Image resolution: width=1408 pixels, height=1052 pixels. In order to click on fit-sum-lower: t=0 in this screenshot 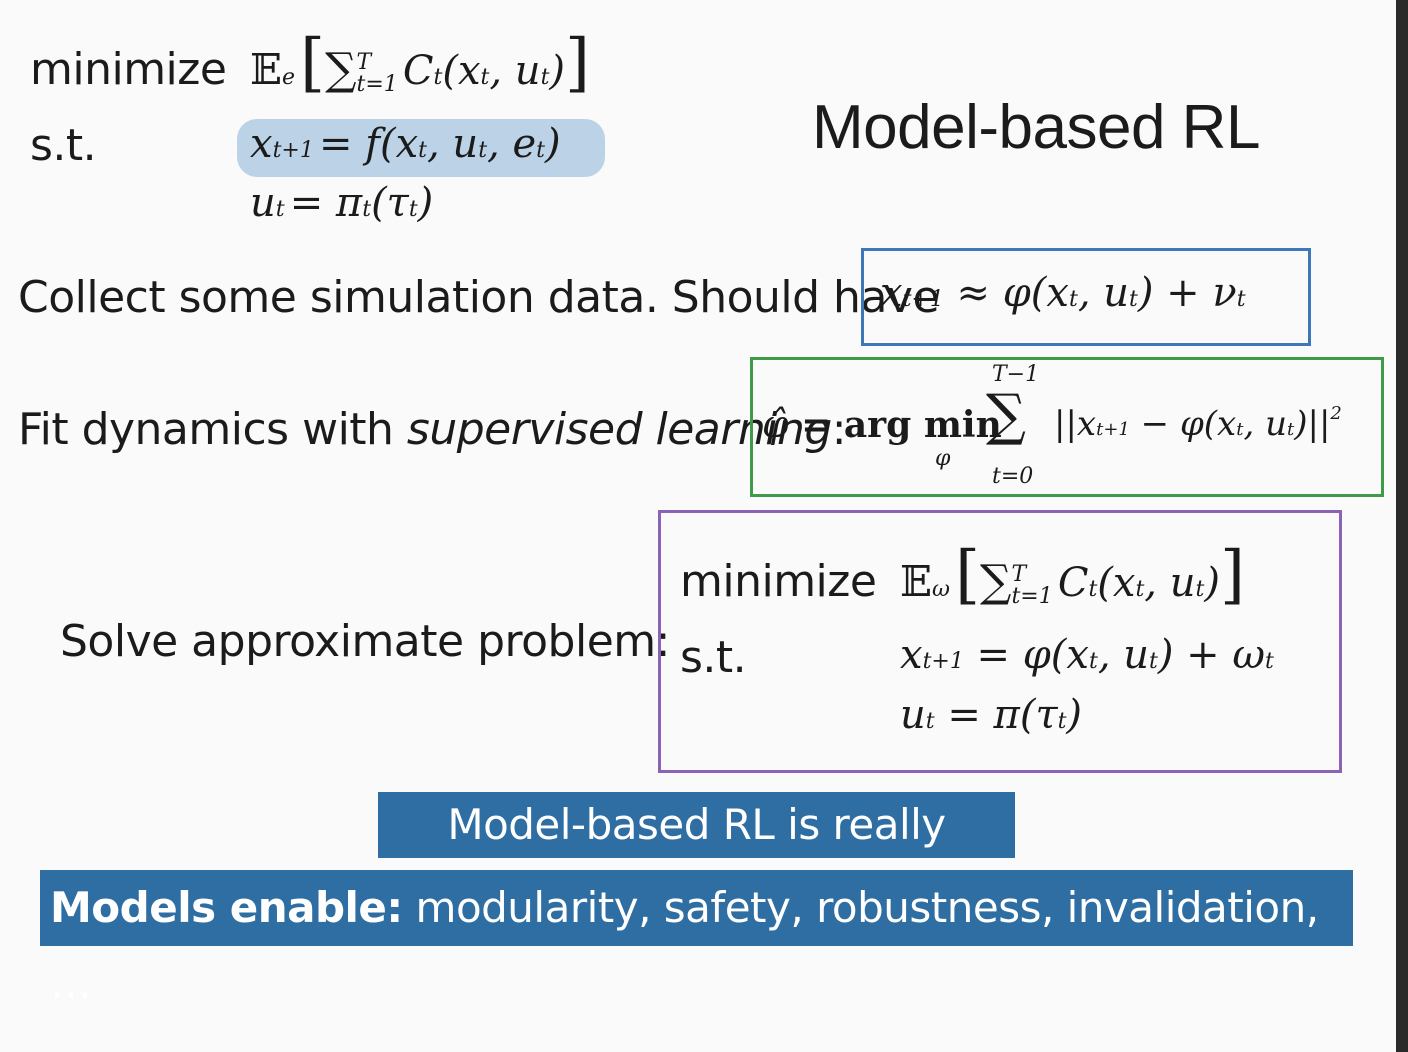, I will do `click(1013, 476)`.